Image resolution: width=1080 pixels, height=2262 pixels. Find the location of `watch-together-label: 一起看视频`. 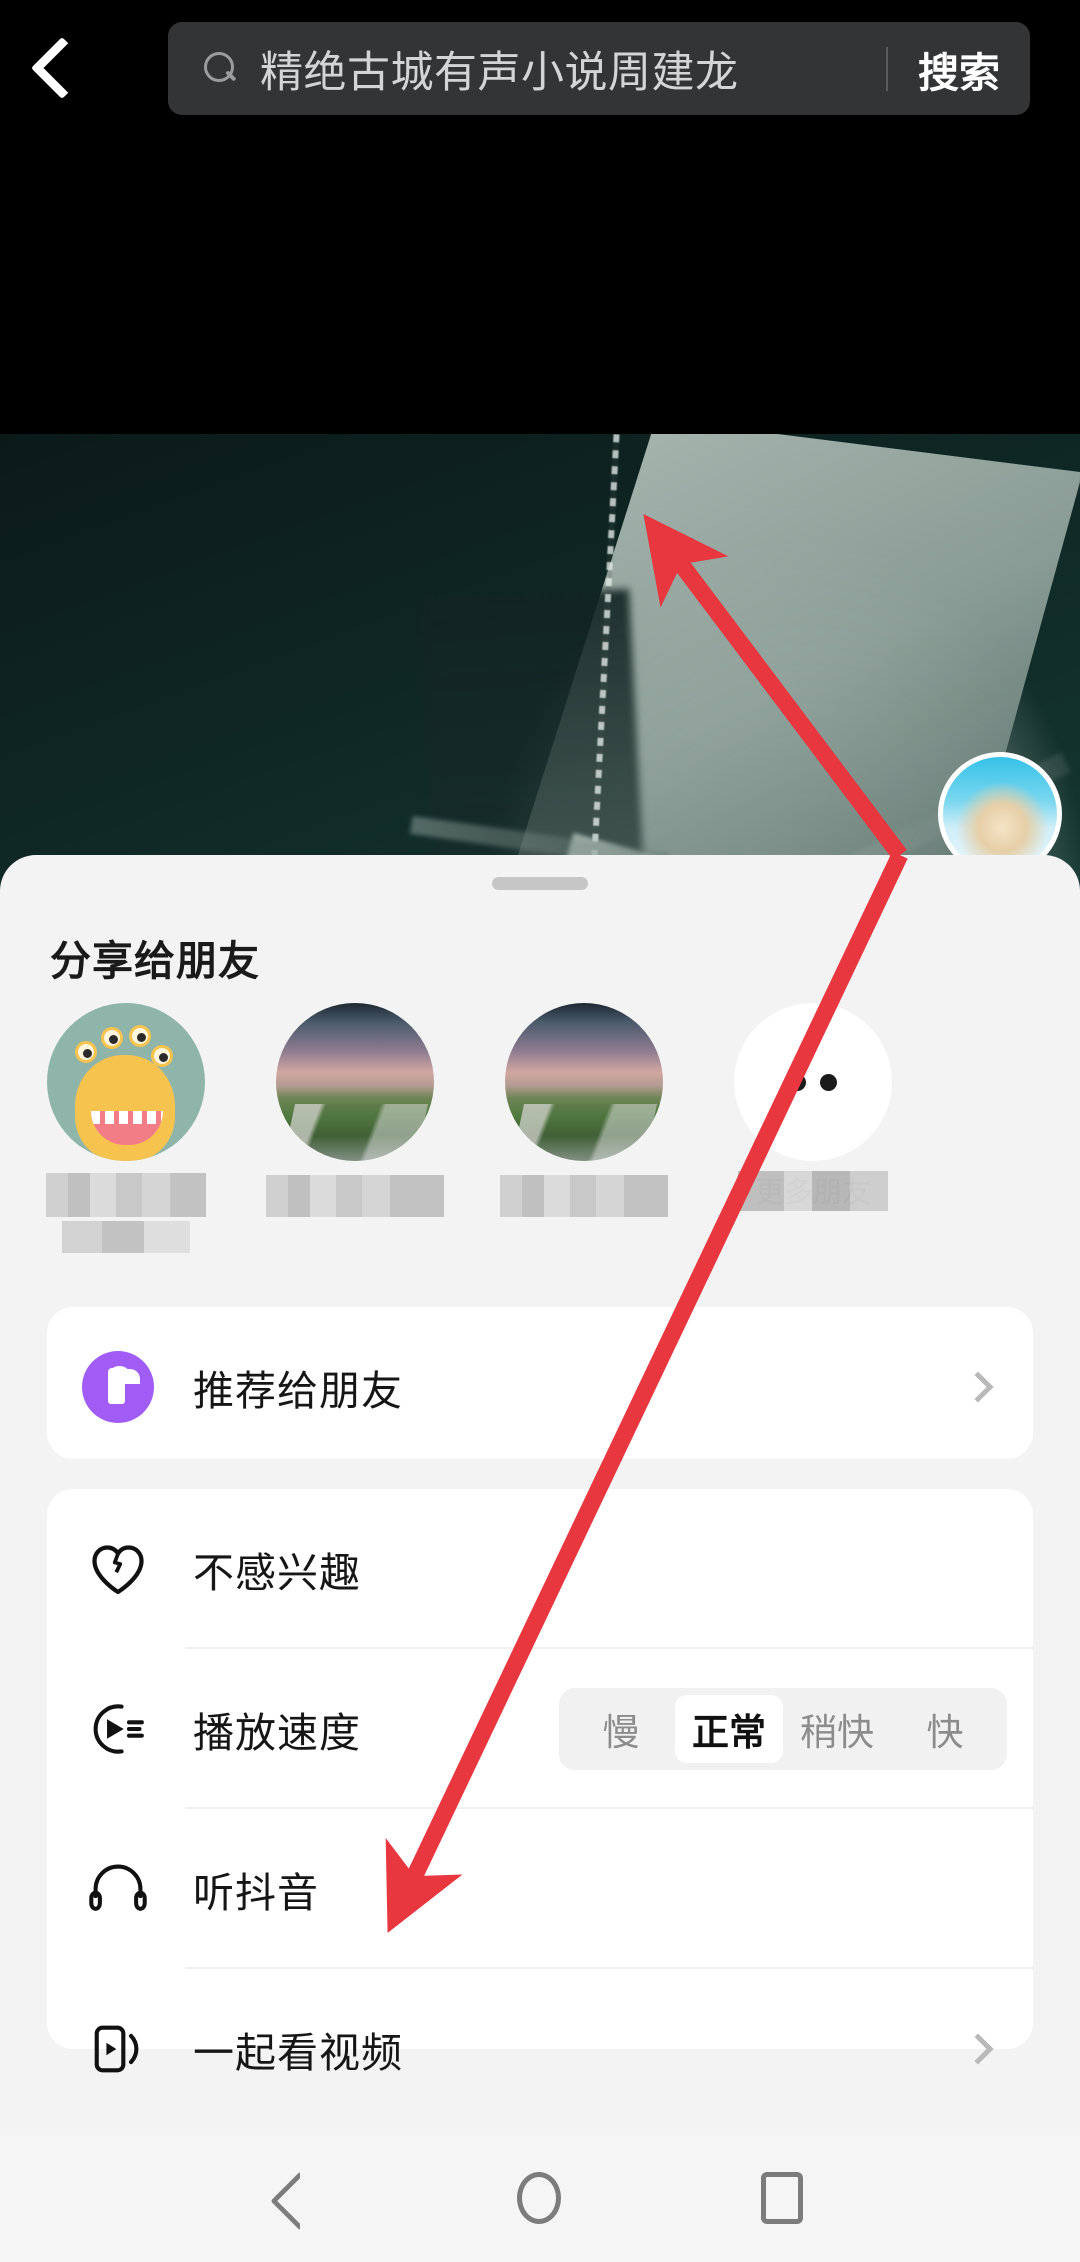

watch-together-label: 一起看视频 is located at coordinates (298, 2053).